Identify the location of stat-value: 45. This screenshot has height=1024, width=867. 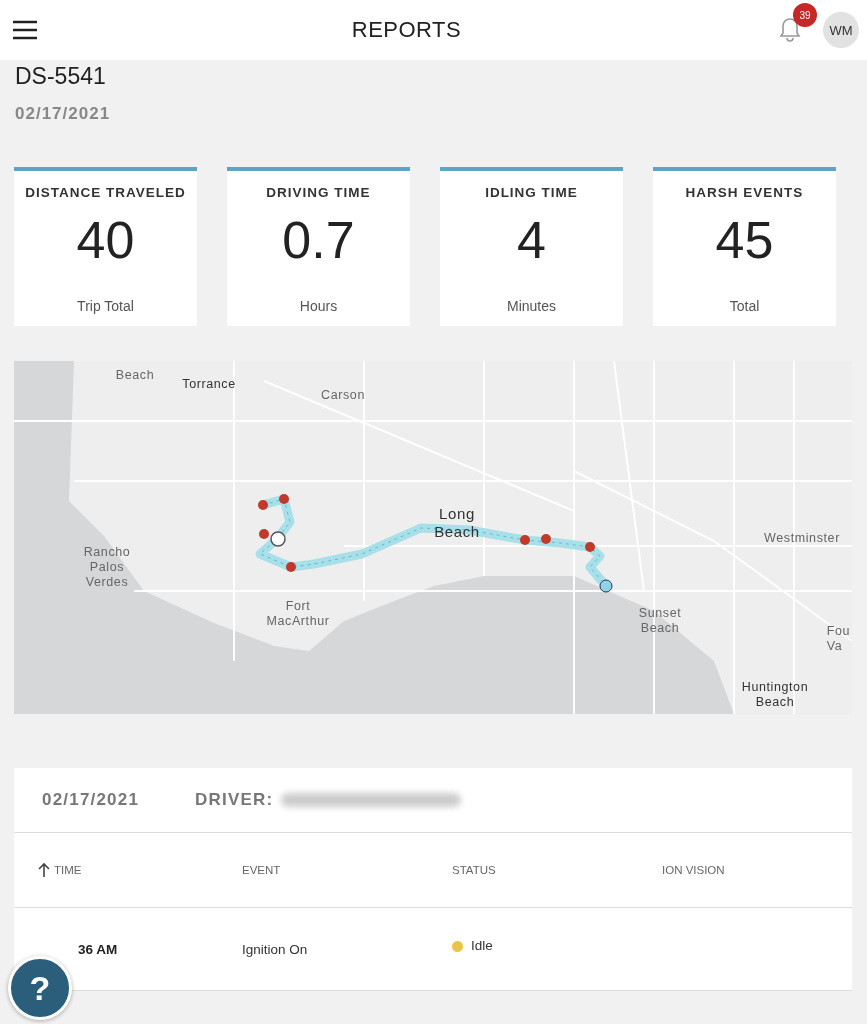
(744, 240).